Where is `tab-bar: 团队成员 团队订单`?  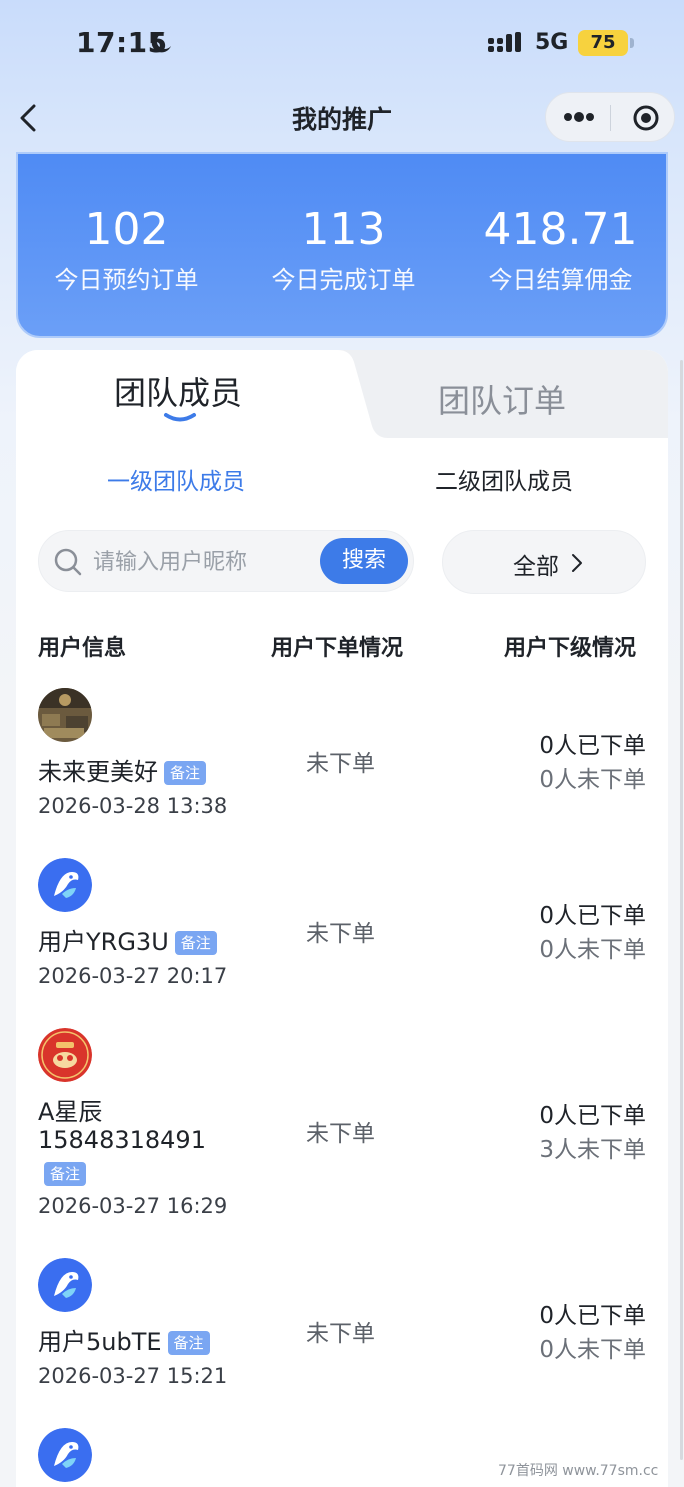 tab-bar: 团队成员 团队订单 is located at coordinates (342, 394).